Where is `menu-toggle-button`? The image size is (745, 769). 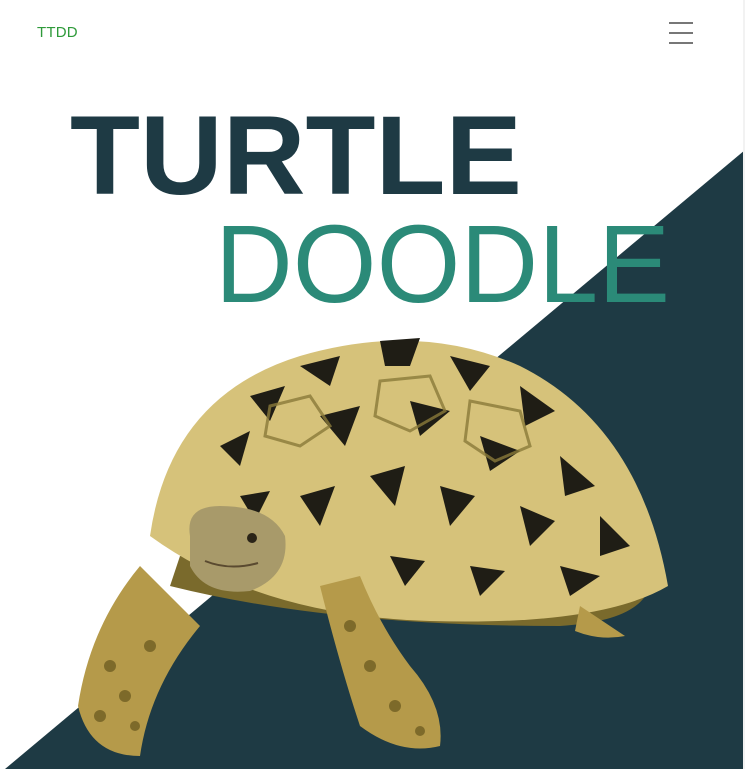 menu-toggle-button is located at coordinates (681, 33).